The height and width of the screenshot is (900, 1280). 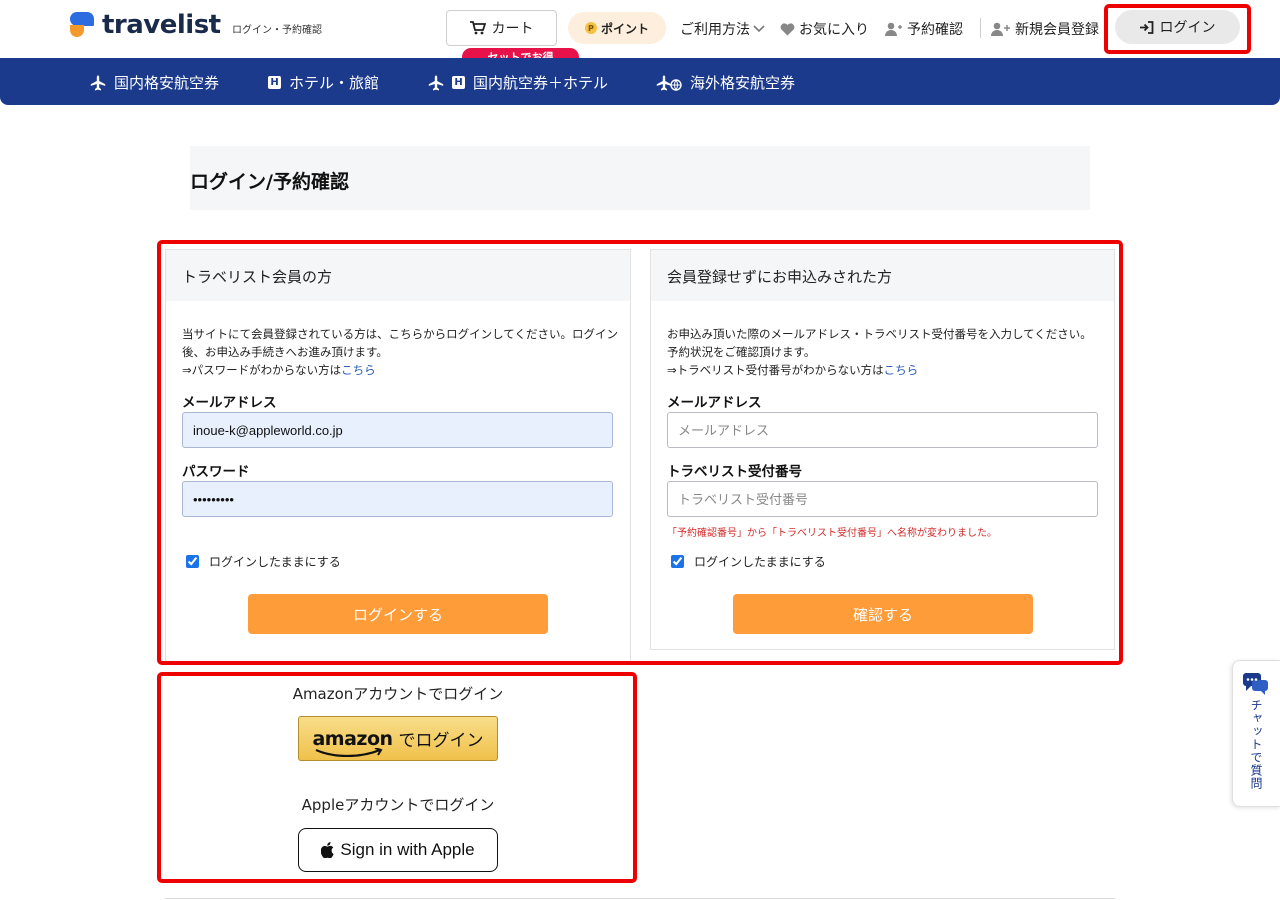 What do you see at coordinates (935, 30) in the screenshot?
I see `reservation-label: 予約確認` at bounding box center [935, 30].